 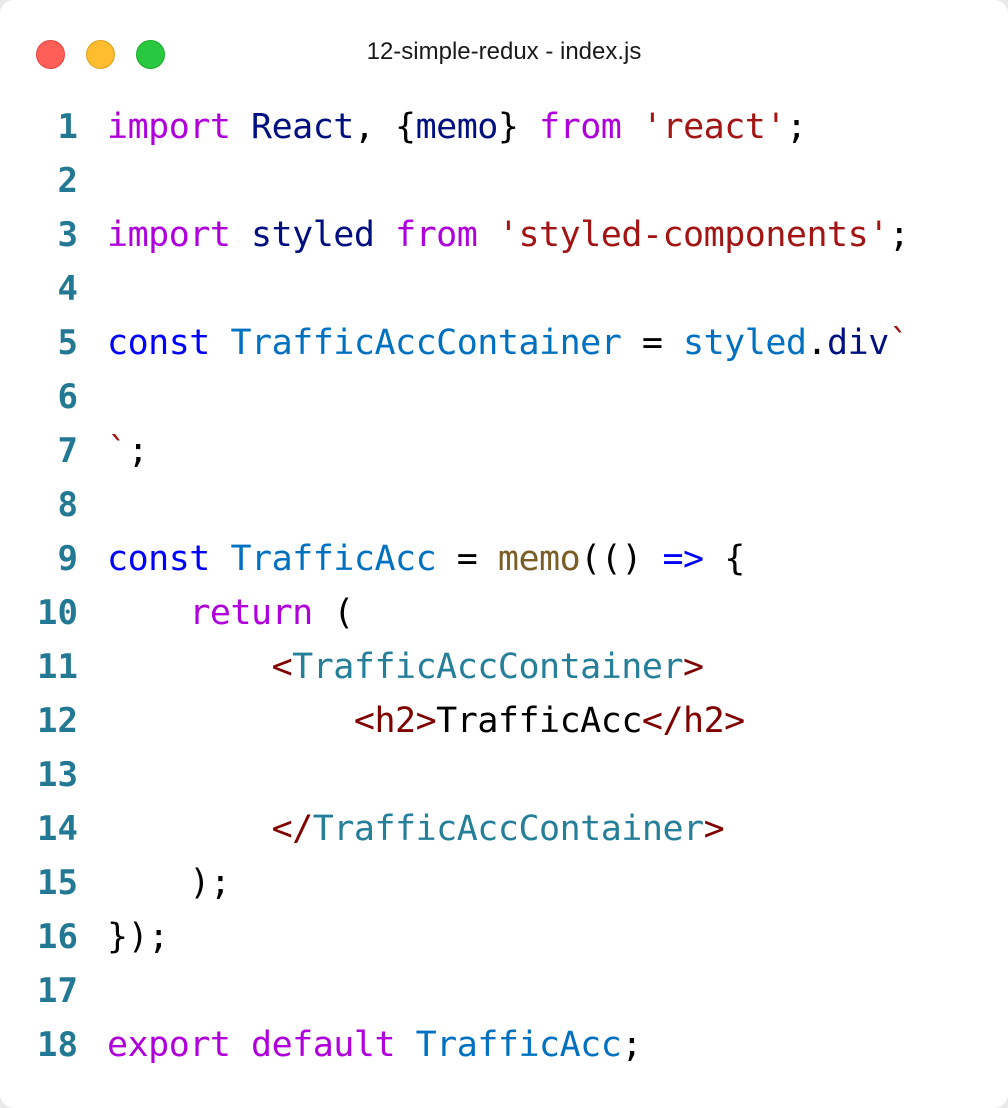 I want to click on line-number: 7, so click(x=67, y=451).